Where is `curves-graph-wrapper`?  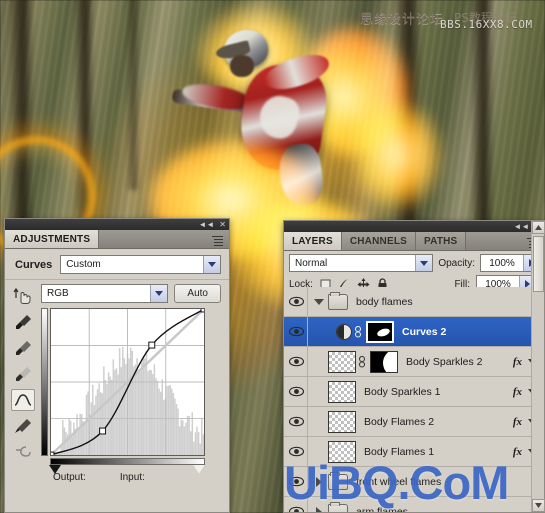
curves-graph-wrapper is located at coordinates (124, 391).